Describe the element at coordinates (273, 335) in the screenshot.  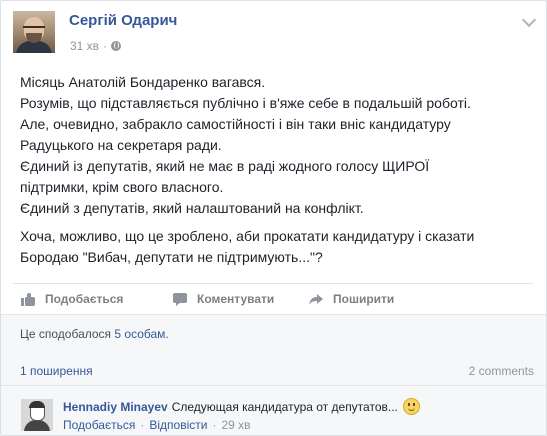
I see `likes-summary: Це сподобалося 5 особам.` at that location.